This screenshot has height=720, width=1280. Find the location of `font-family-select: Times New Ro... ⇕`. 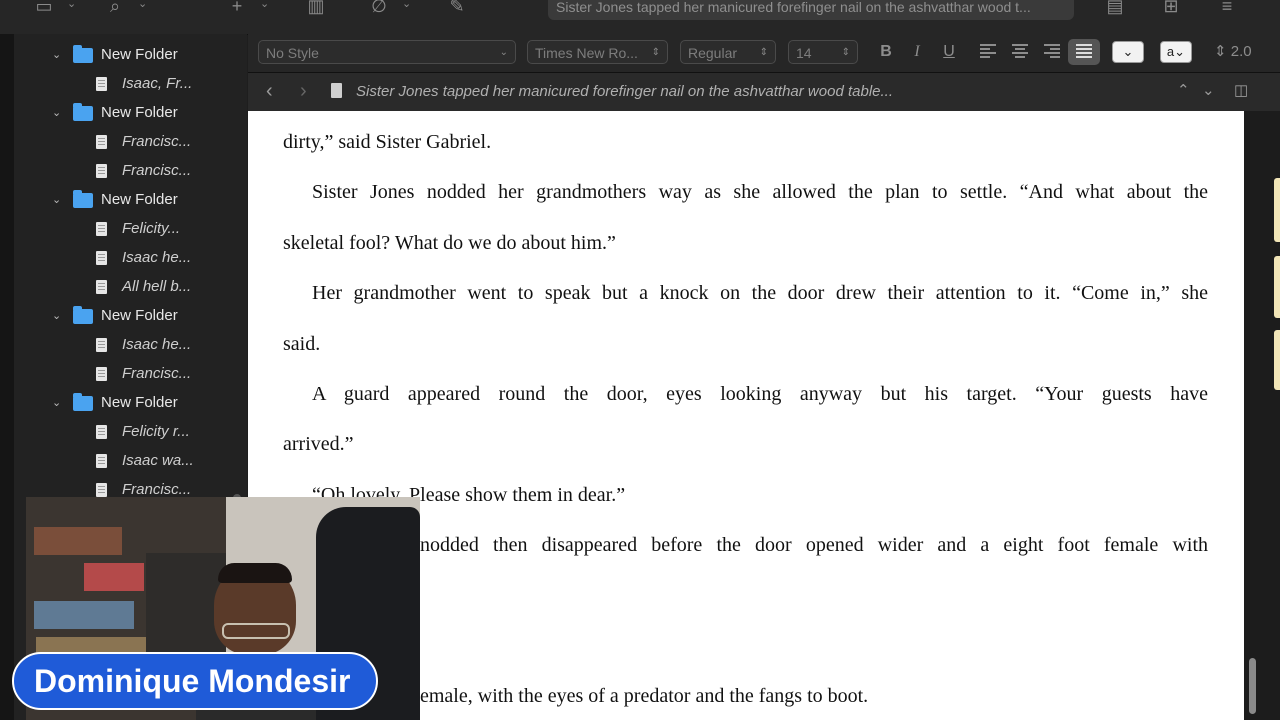

font-family-select: Times New Ro... ⇕ is located at coordinates (597, 52).